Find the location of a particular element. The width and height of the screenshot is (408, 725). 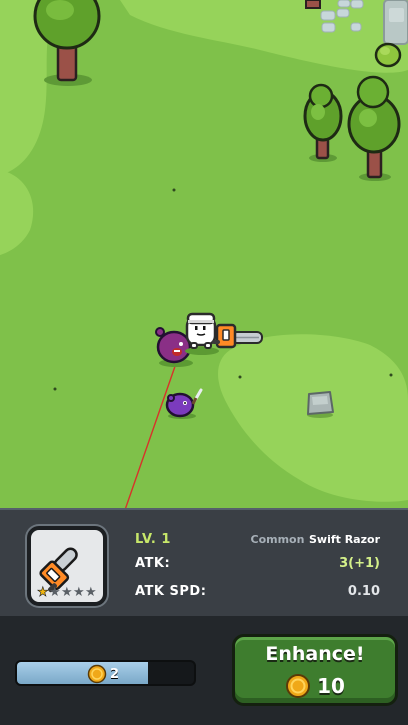

tree-top-edge is located at coordinates (313, 4).